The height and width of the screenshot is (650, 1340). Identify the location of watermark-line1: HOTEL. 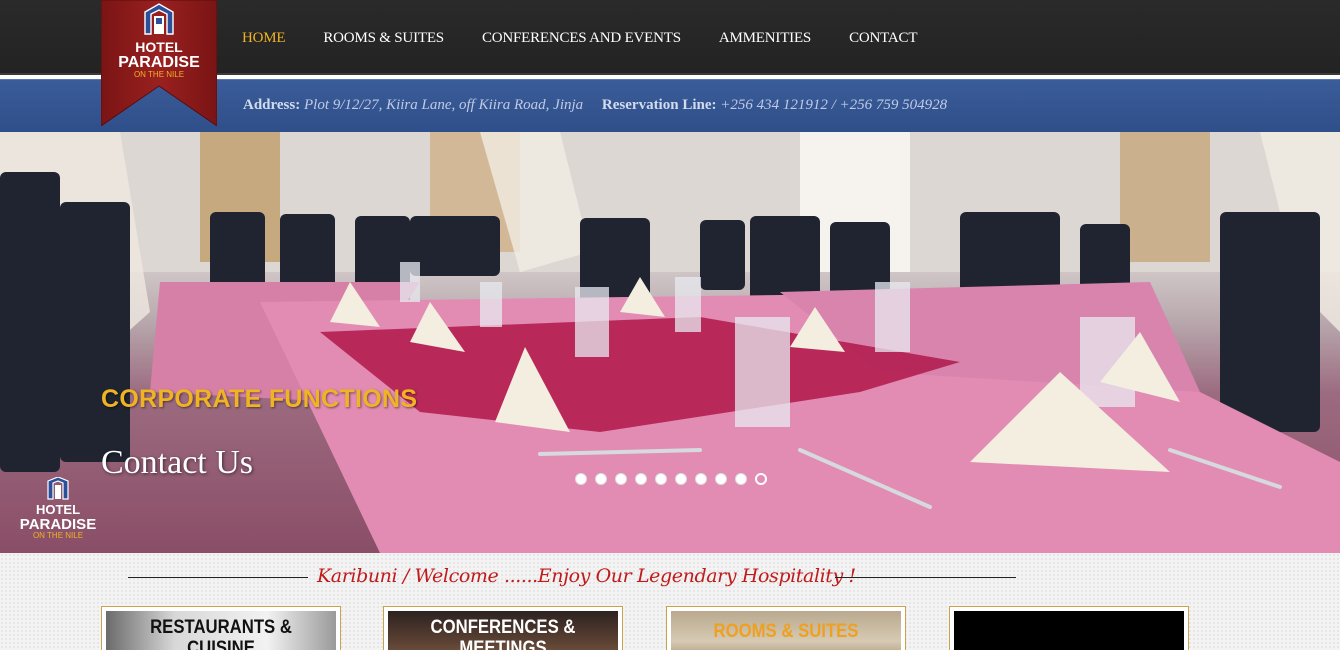
(58, 509).